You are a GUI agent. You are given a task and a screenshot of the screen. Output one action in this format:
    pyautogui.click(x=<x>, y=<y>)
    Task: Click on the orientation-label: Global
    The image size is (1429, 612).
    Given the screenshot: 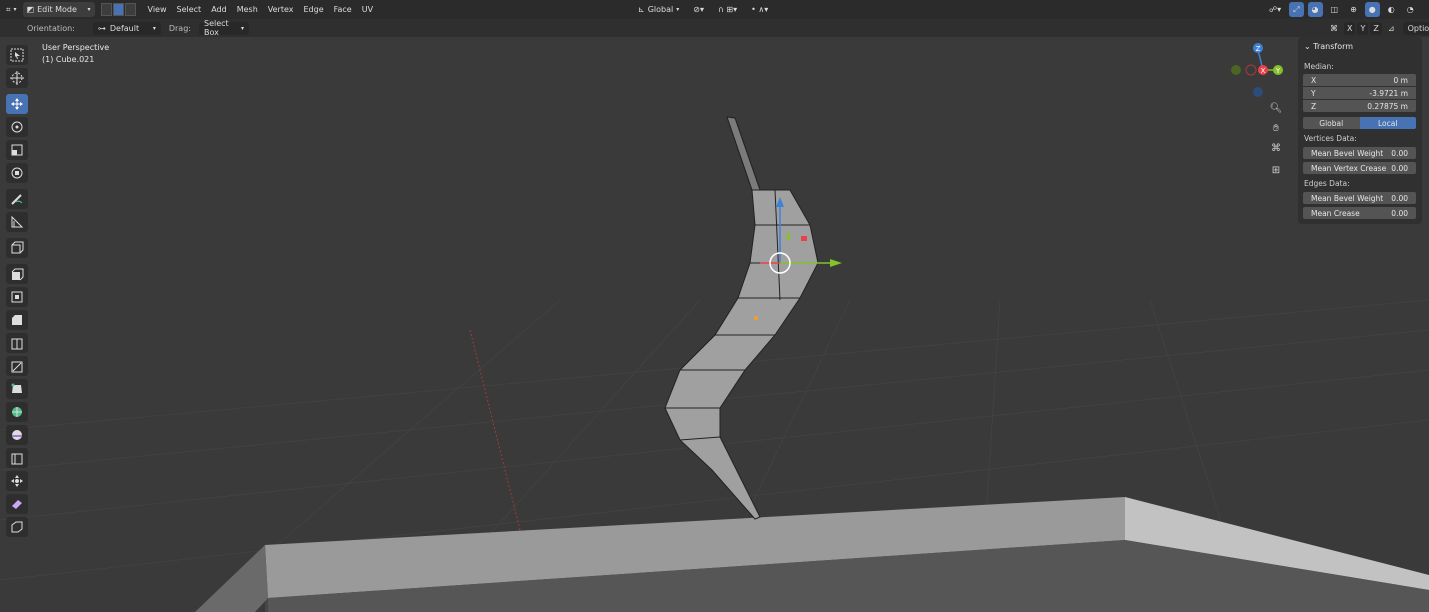 What is the action you would take?
    pyautogui.click(x=660, y=9)
    